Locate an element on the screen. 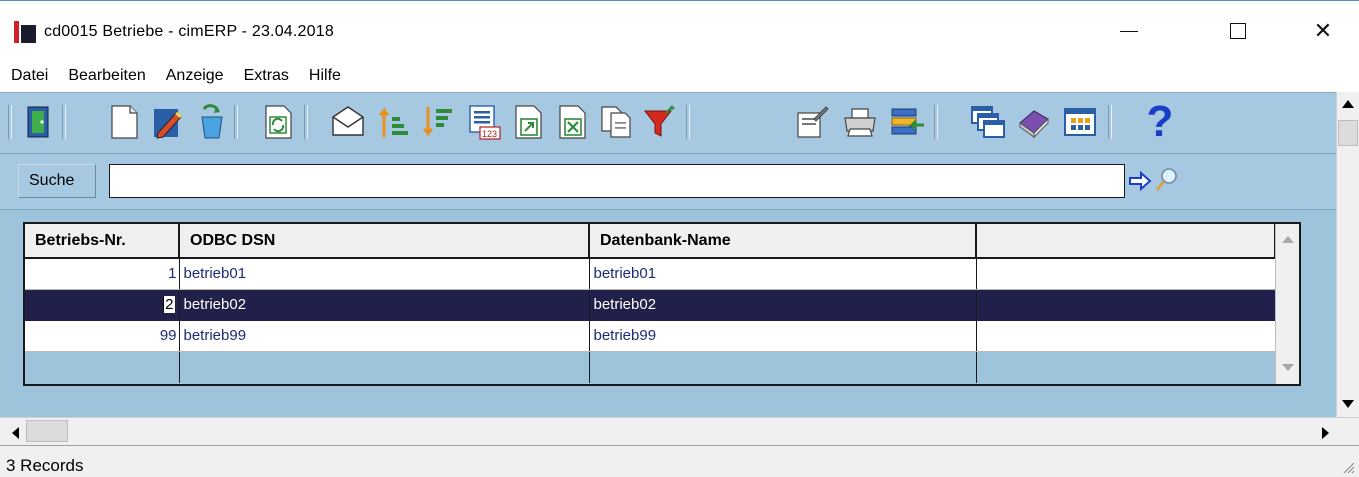  windows-icon is located at coordinates (988, 122).